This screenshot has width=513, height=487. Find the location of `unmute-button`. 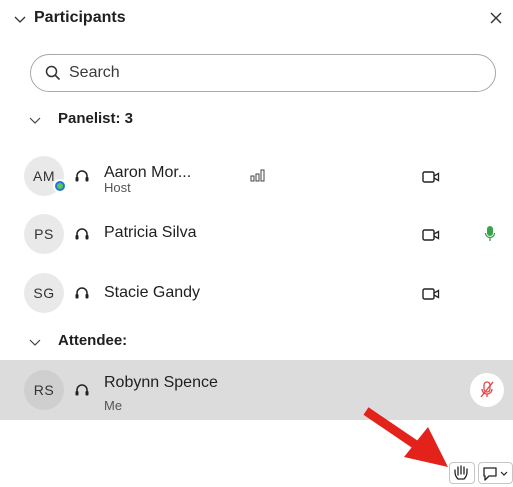

unmute-button is located at coordinates (487, 390).